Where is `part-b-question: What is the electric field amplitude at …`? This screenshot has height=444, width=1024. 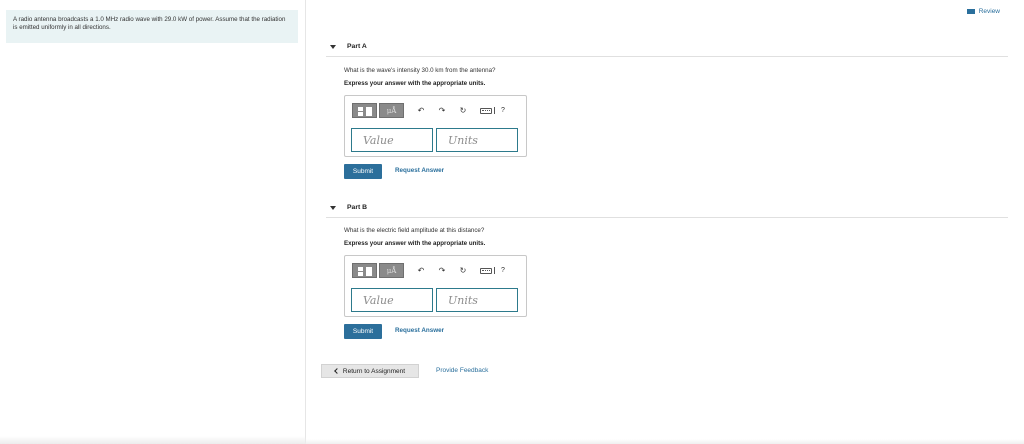 part-b-question: What is the electric field amplitude at … is located at coordinates (414, 230).